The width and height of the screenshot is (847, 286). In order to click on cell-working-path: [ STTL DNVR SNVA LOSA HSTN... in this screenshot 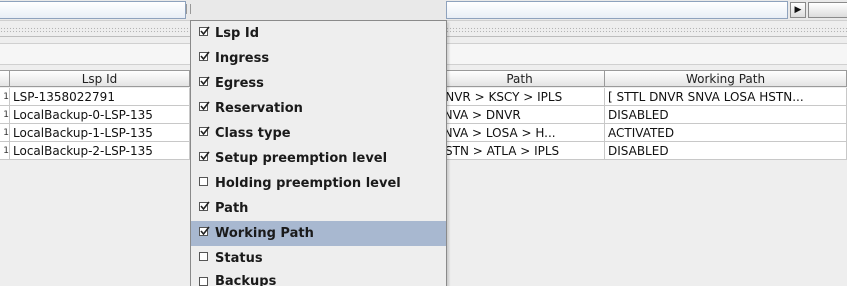, I will do `click(726, 97)`.